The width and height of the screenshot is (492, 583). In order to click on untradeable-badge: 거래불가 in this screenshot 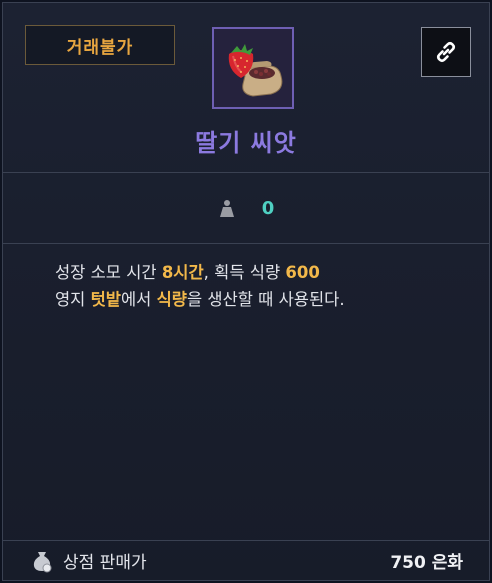, I will do `click(100, 45)`.